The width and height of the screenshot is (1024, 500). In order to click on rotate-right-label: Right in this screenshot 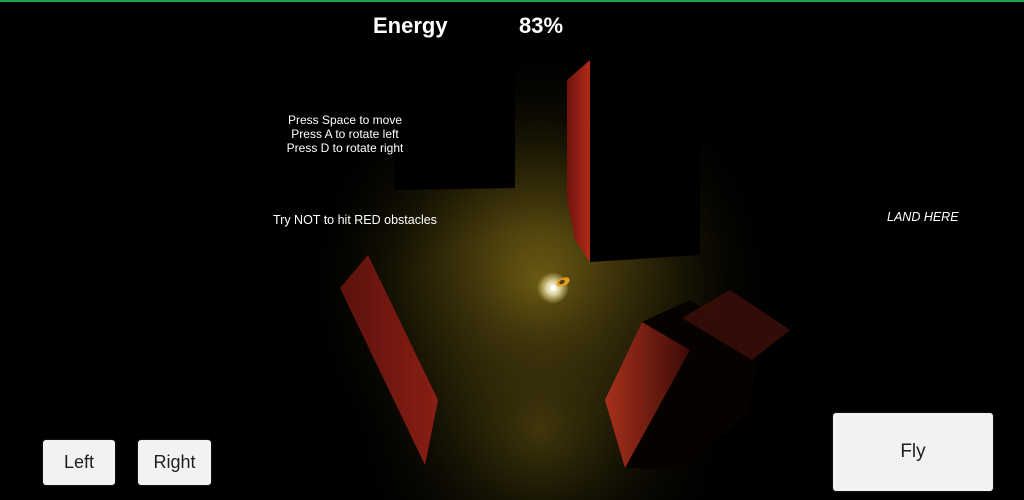, I will do `click(174, 462)`.